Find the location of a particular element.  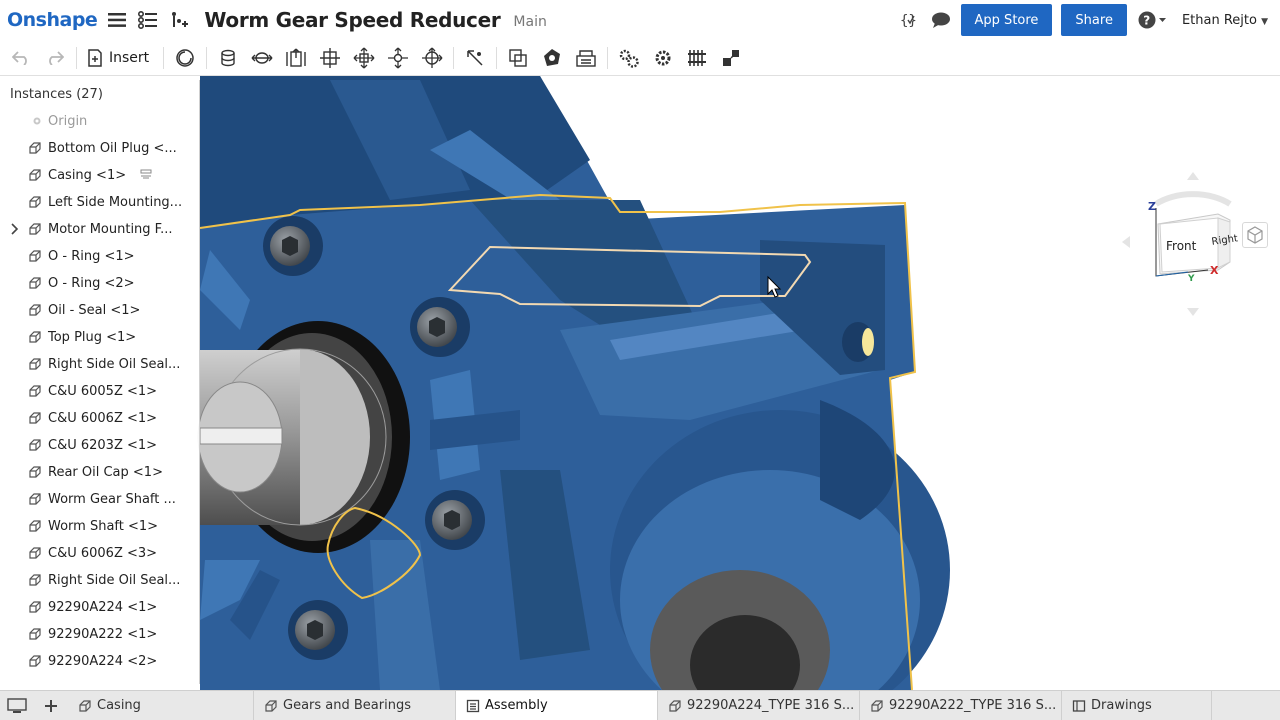

instance-label: C&U 6005Z <1> is located at coordinates (103, 391).